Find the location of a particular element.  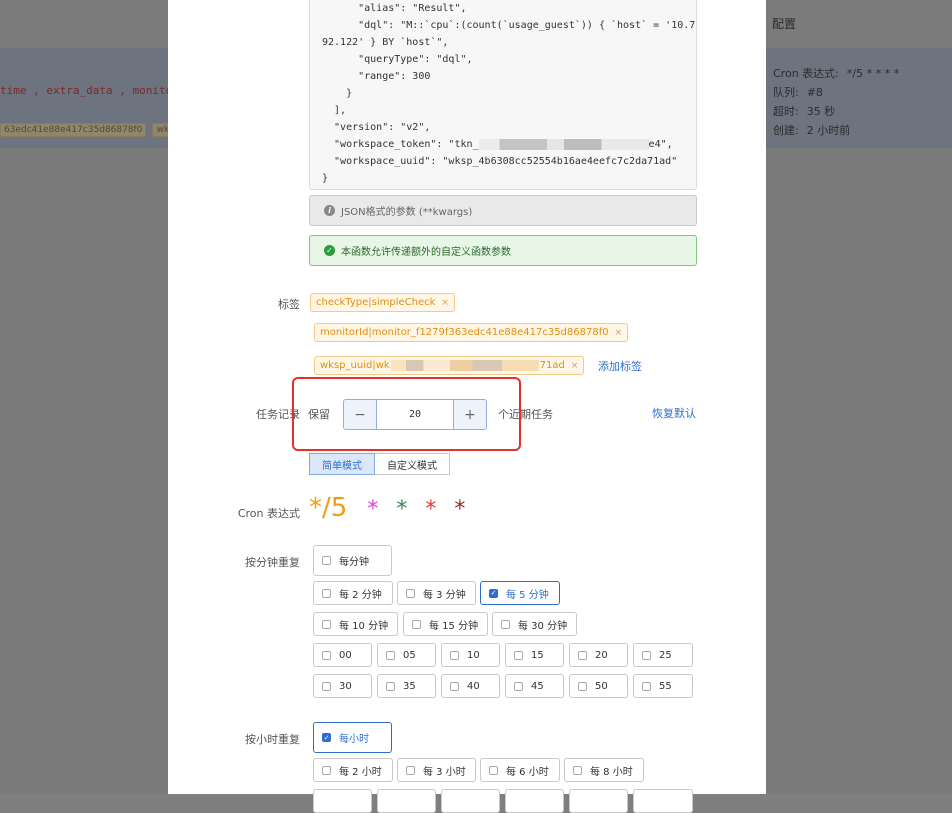

background-config-title: 配置 is located at coordinates (784, 24).